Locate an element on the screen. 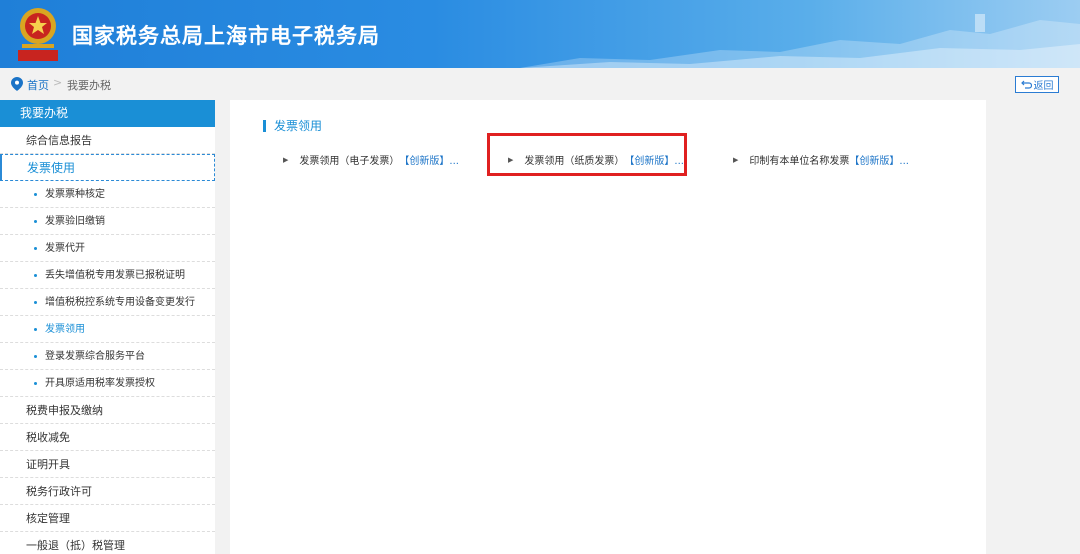 This screenshot has width=1080, height=554. sidebar-subitem: 丢失增值税专用发票已报税证明 is located at coordinates (107, 275).